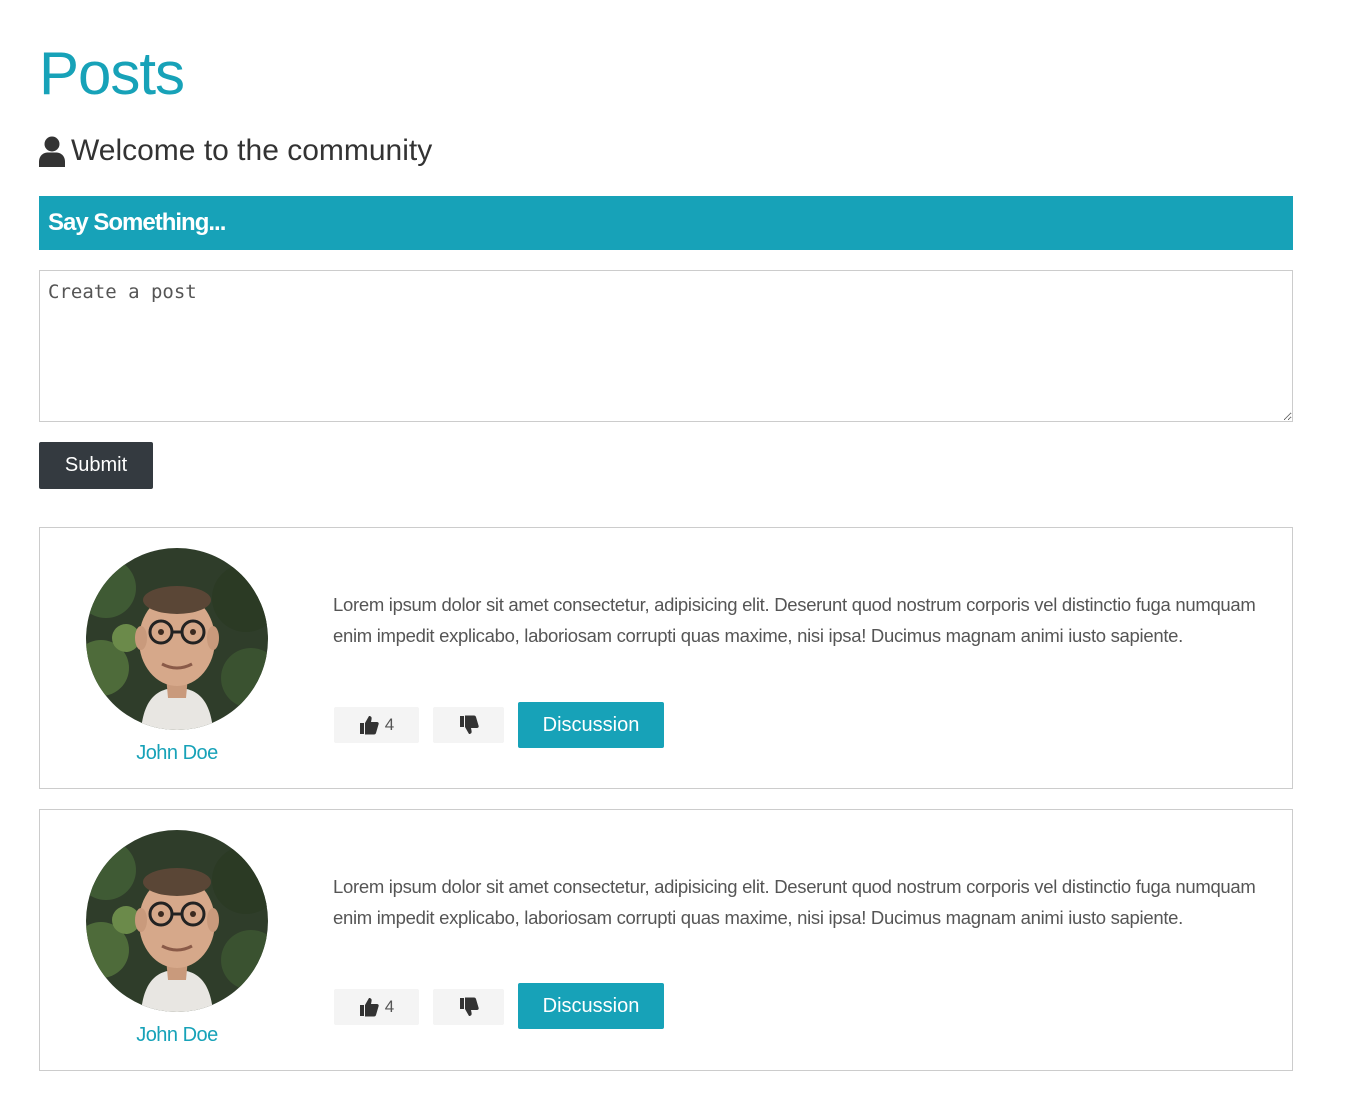  Describe the element at coordinates (252, 150) in the screenshot. I see `welcome-text: Welcome to the community` at that location.